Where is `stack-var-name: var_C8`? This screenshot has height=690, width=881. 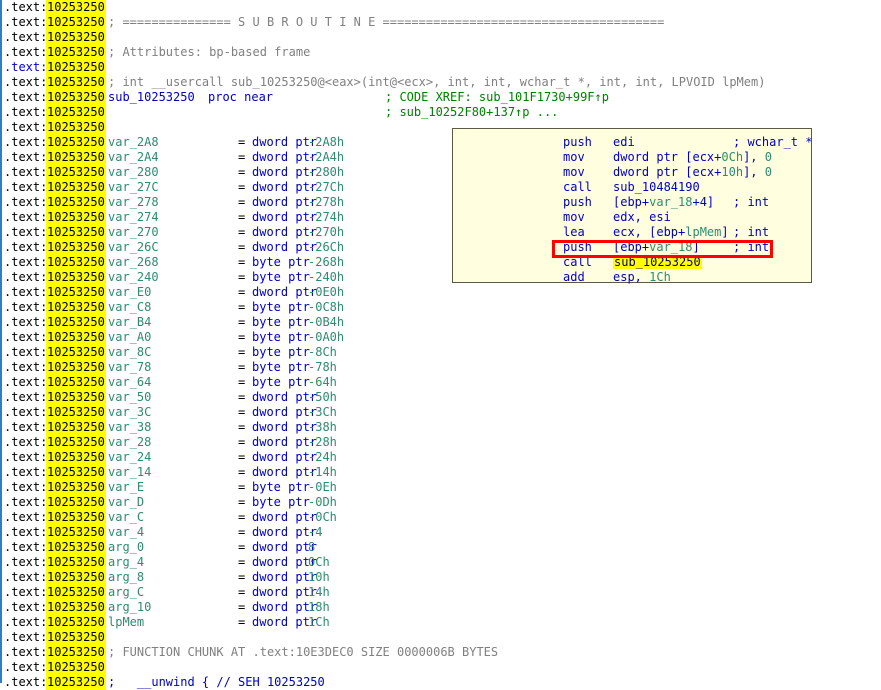 stack-var-name: var_C8 is located at coordinates (129, 307).